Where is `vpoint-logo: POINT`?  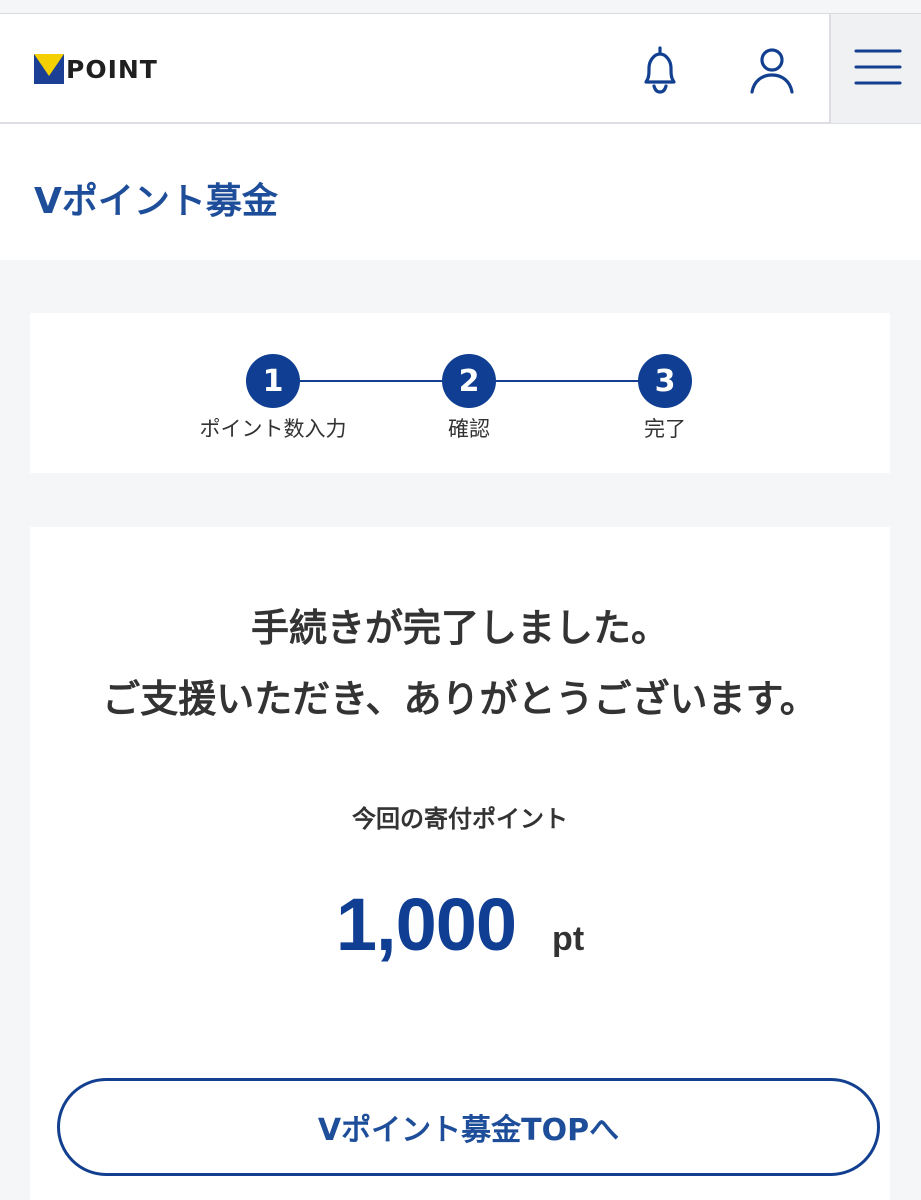
vpoint-logo: POINT is located at coordinates (96, 69).